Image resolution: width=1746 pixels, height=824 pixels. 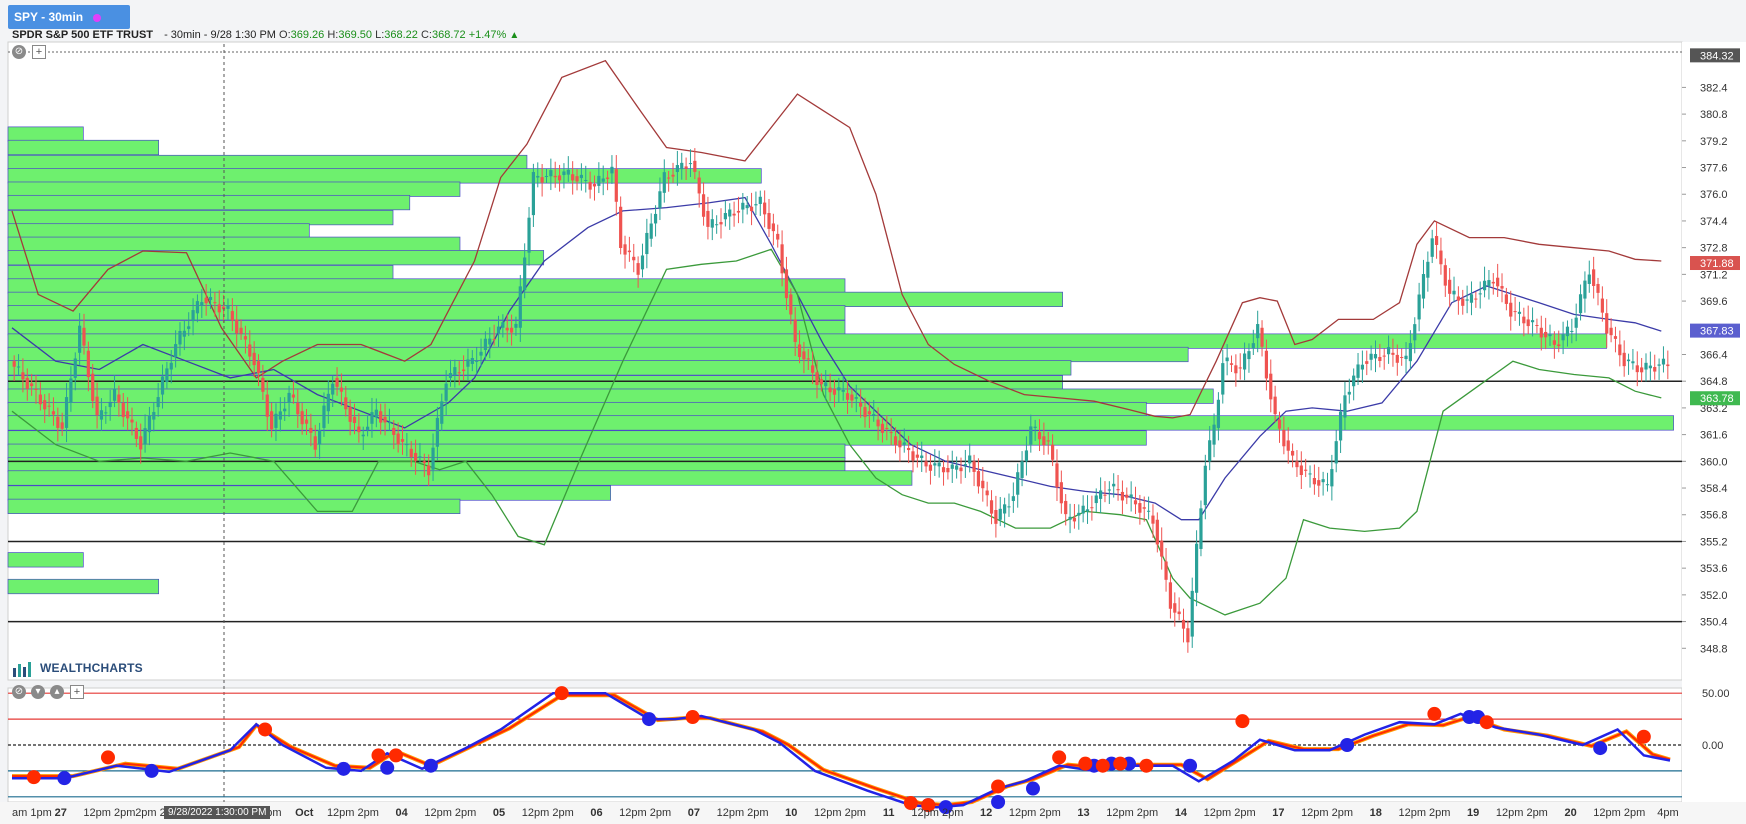 I want to click on price-tick-label: 377.6, so click(x=1714, y=169).